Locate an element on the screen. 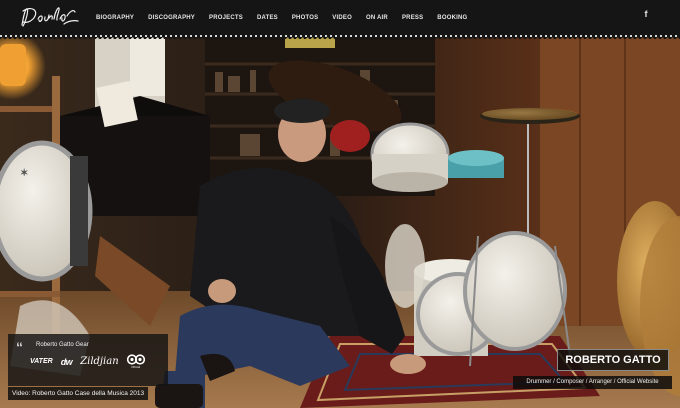 The image size is (680, 408). brand-zildjian-logo: Zildjian is located at coordinates (99, 361).